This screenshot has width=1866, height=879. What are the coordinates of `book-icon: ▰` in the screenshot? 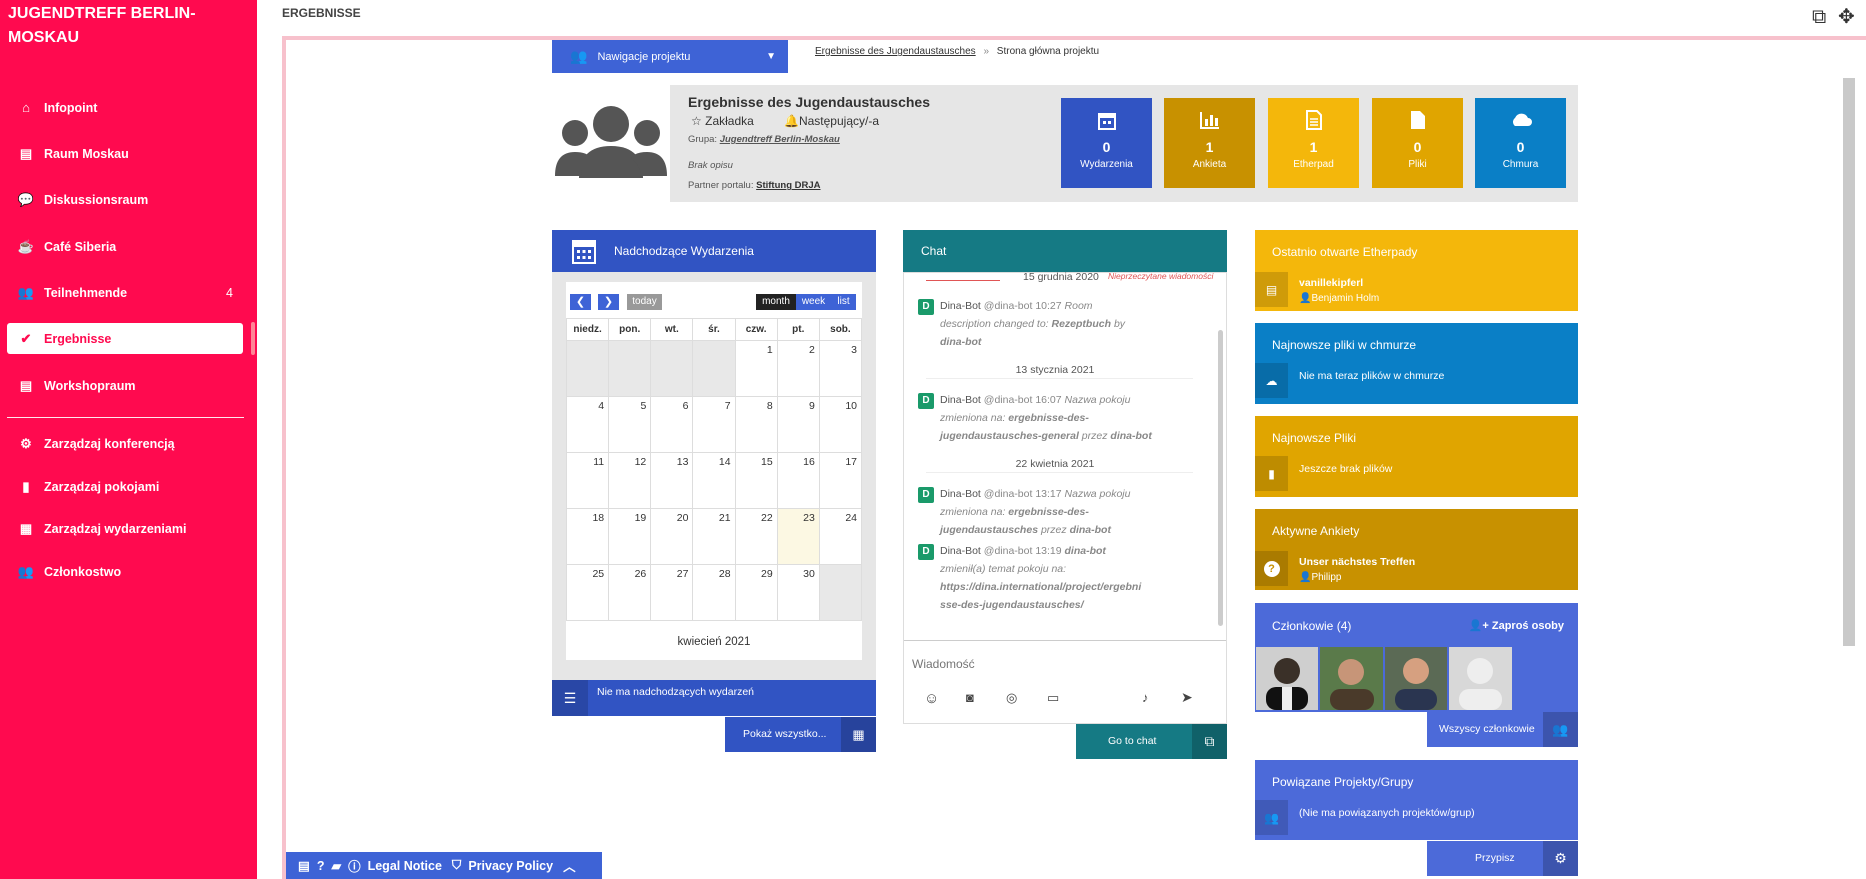 It's located at (336, 865).